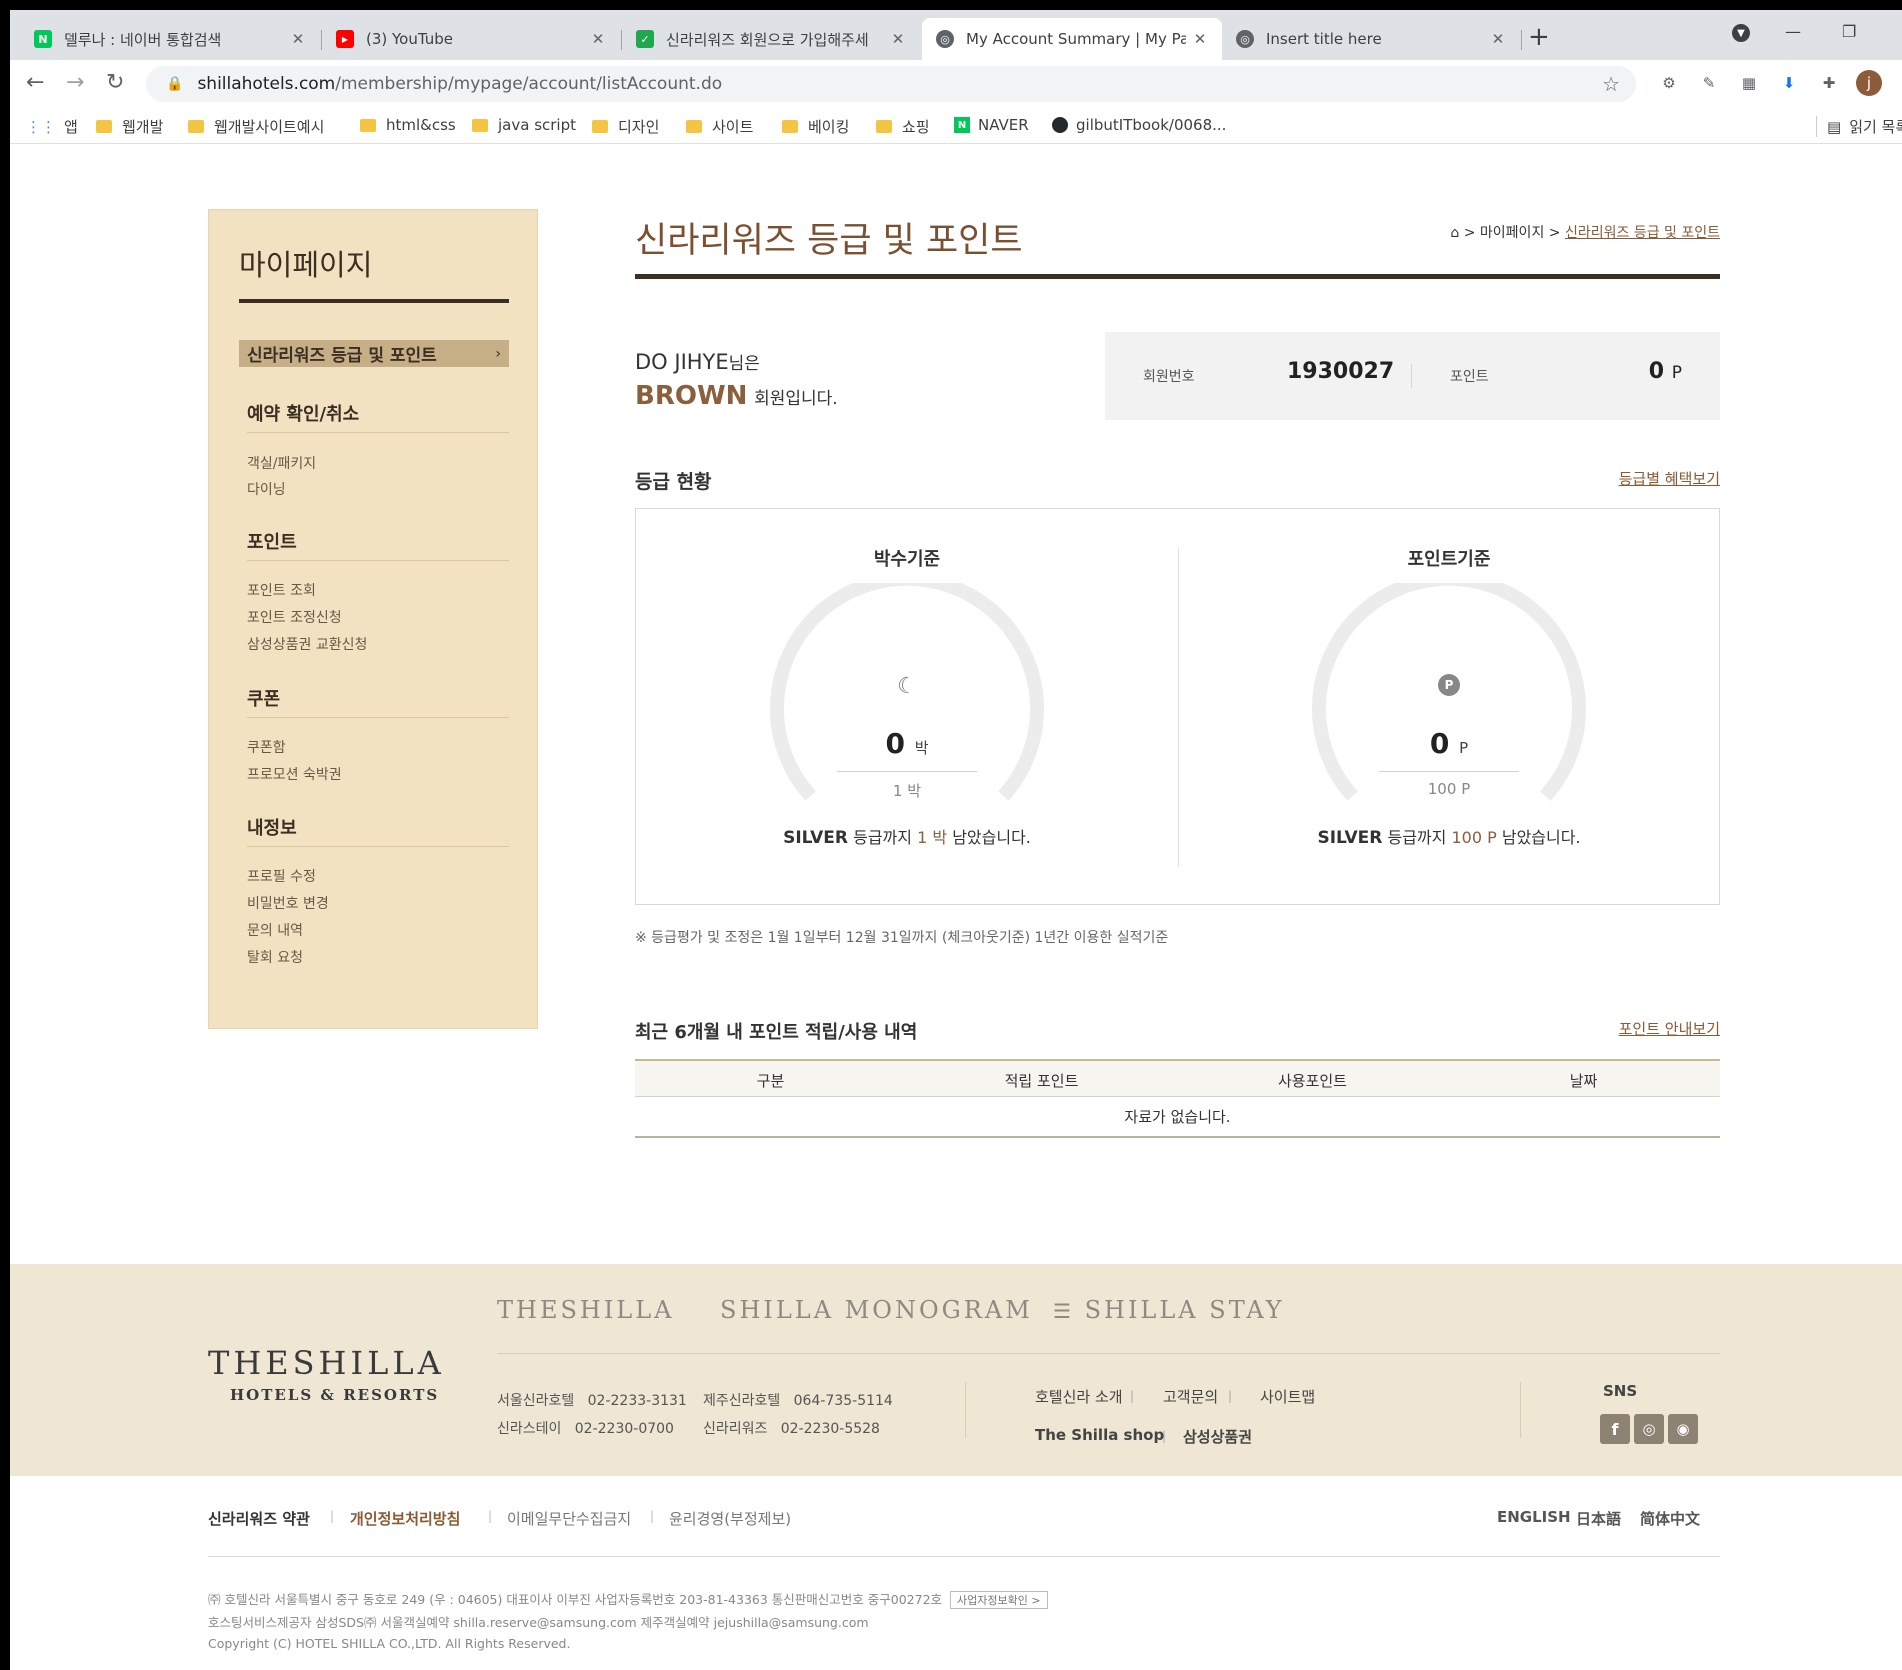  What do you see at coordinates (259, 1518) in the screenshot?
I see `link-rewards-terms: 신라리워즈 약관` at bounding box center [259, 1518].